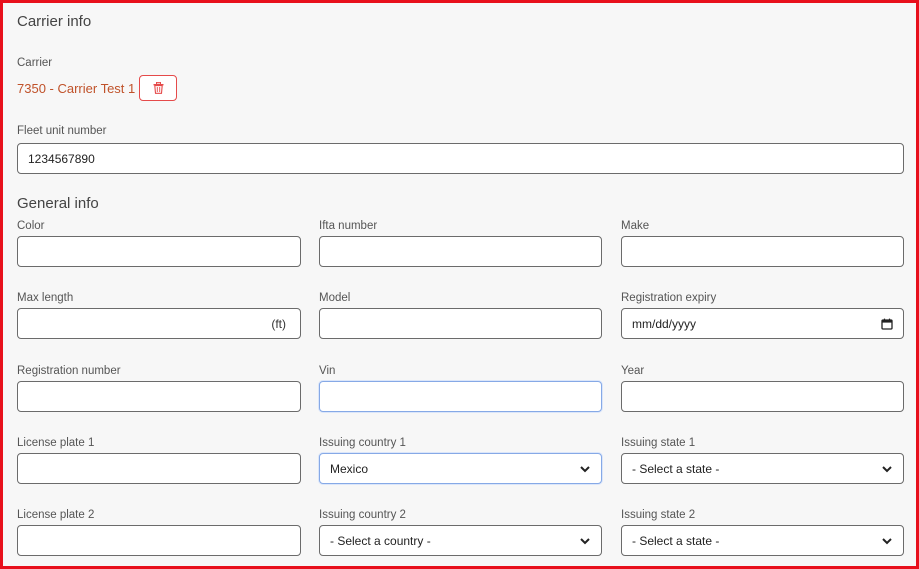 This screenshot has height=569, width=919. Describe the element at coordinates (278, 323) in the screenshot. I see `max-length-unit: (ft)` at that location.